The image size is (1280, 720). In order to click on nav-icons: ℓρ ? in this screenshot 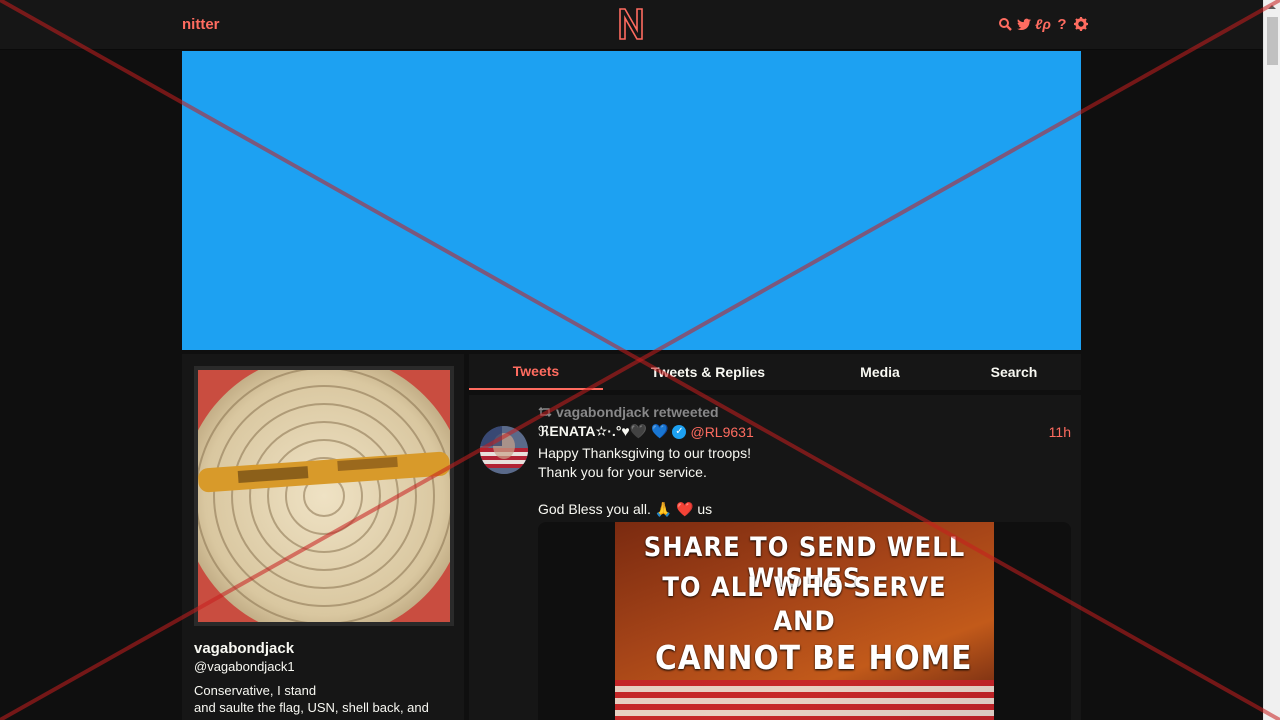, I will do `click(1043, 24)`.